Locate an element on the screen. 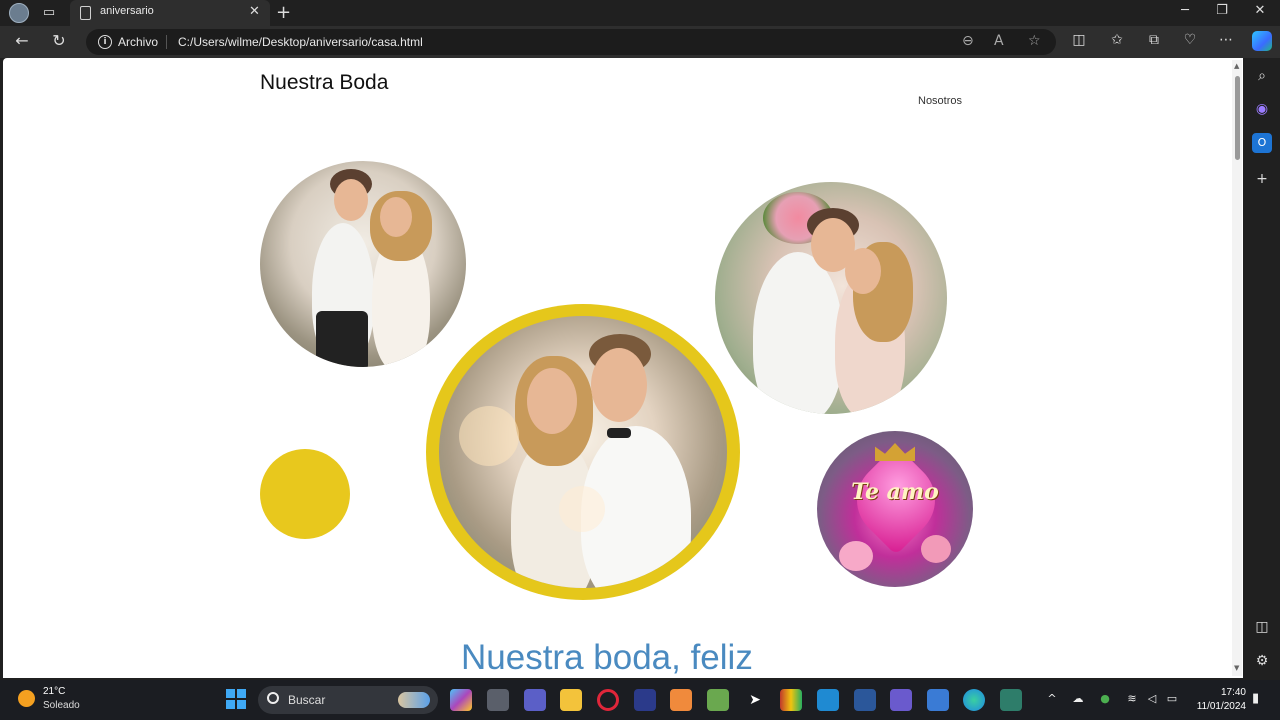 This screenshot has width=1280, height=720. copilot-icon is located at coordinates (1262, 41).